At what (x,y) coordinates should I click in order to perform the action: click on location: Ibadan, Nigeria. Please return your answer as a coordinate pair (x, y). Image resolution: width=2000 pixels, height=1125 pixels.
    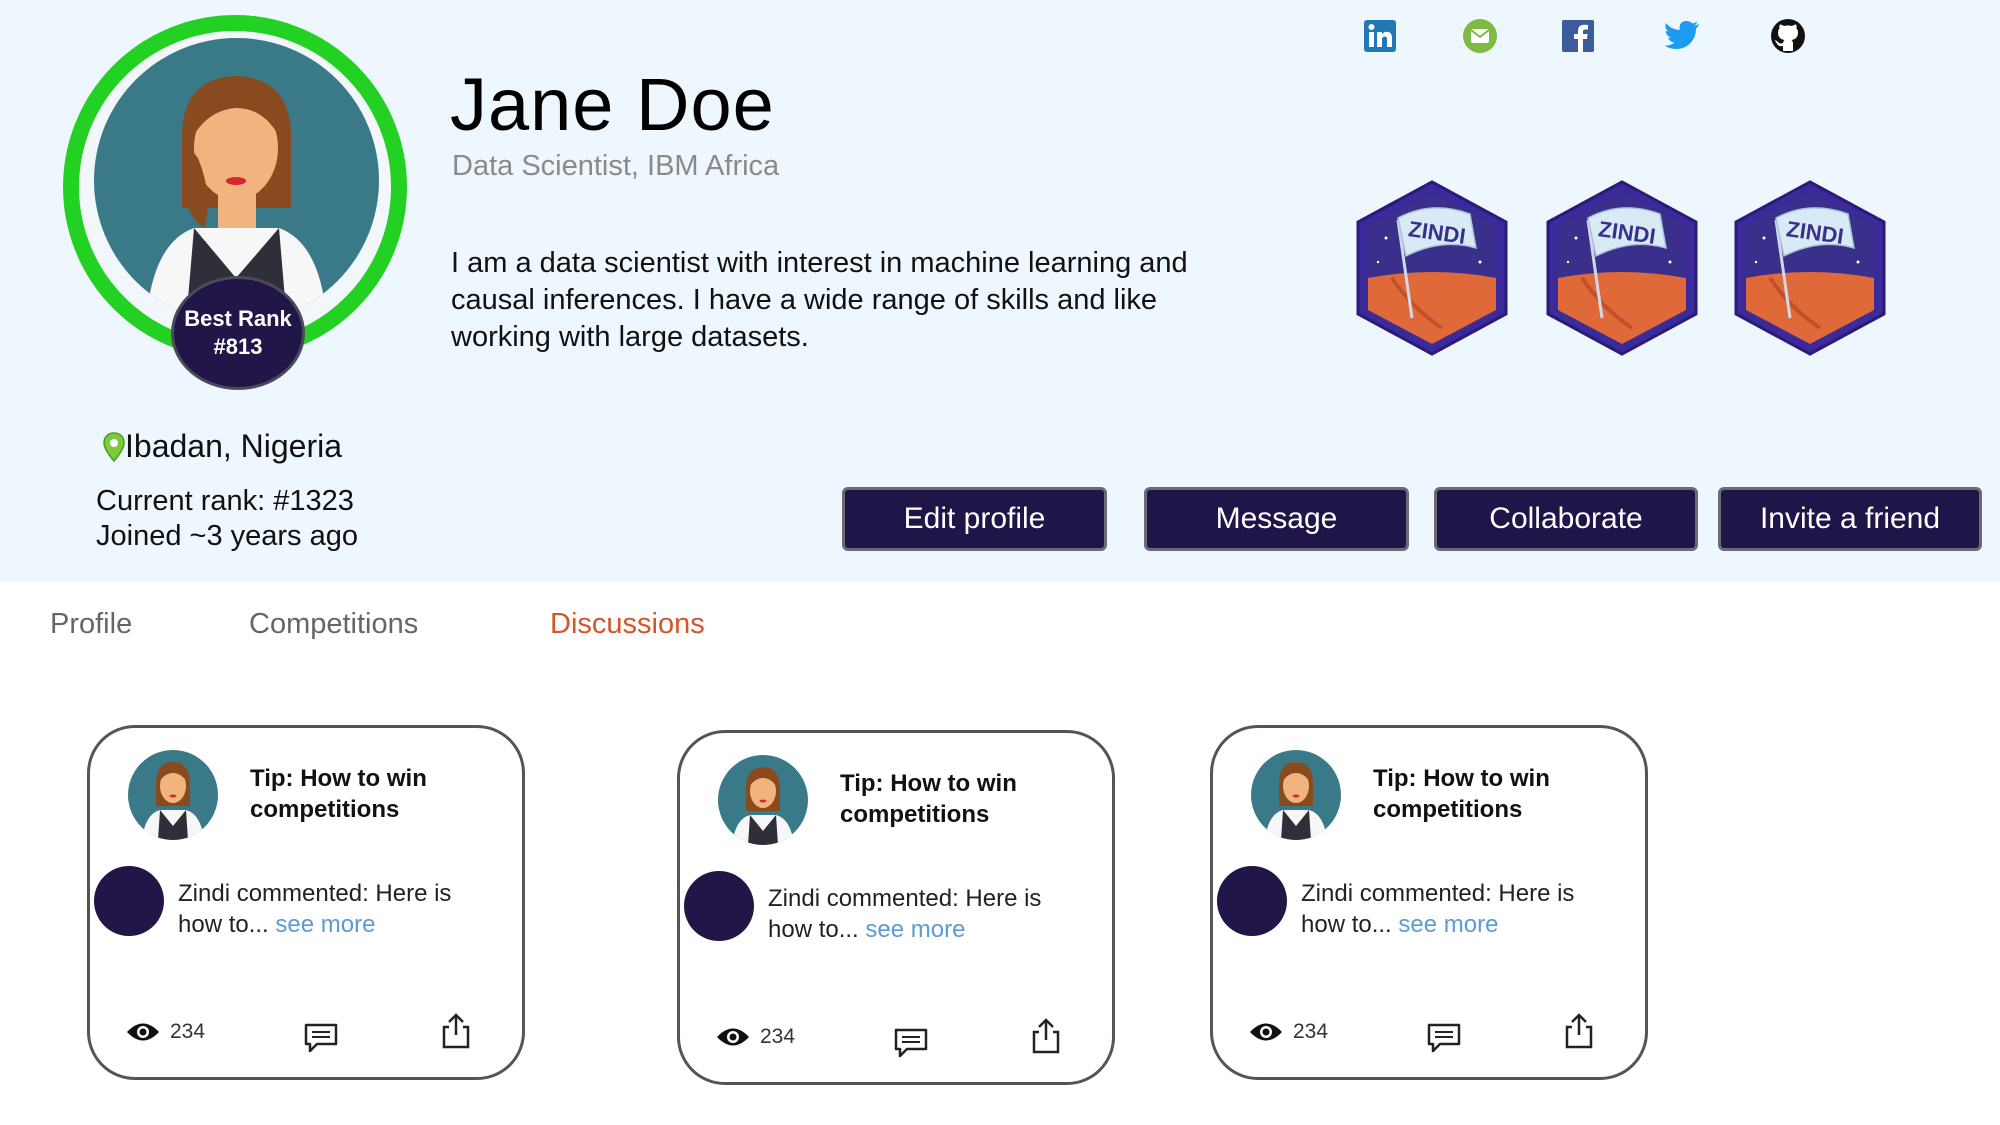
    Looking at the image, I should click on (222, 446).